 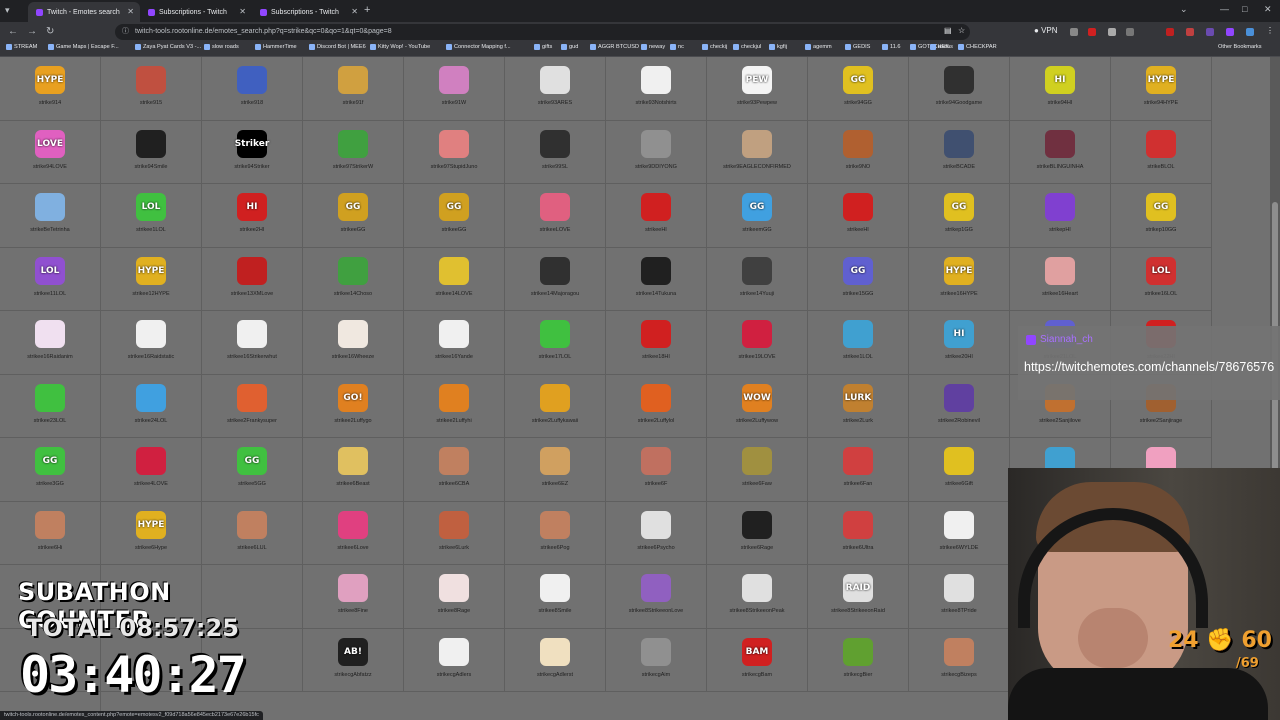 I want to click on emote-cell: LOVE strike94LOVE, so click(x=50, y=152).